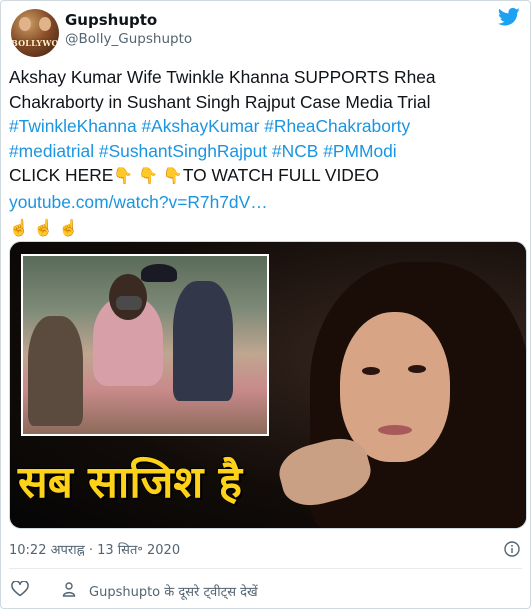  What do you see at coordinates (35, 43) in the screenshot?
I see `avatar-logo-text: BOLLYWOOD` at bounding box center [35, 43].